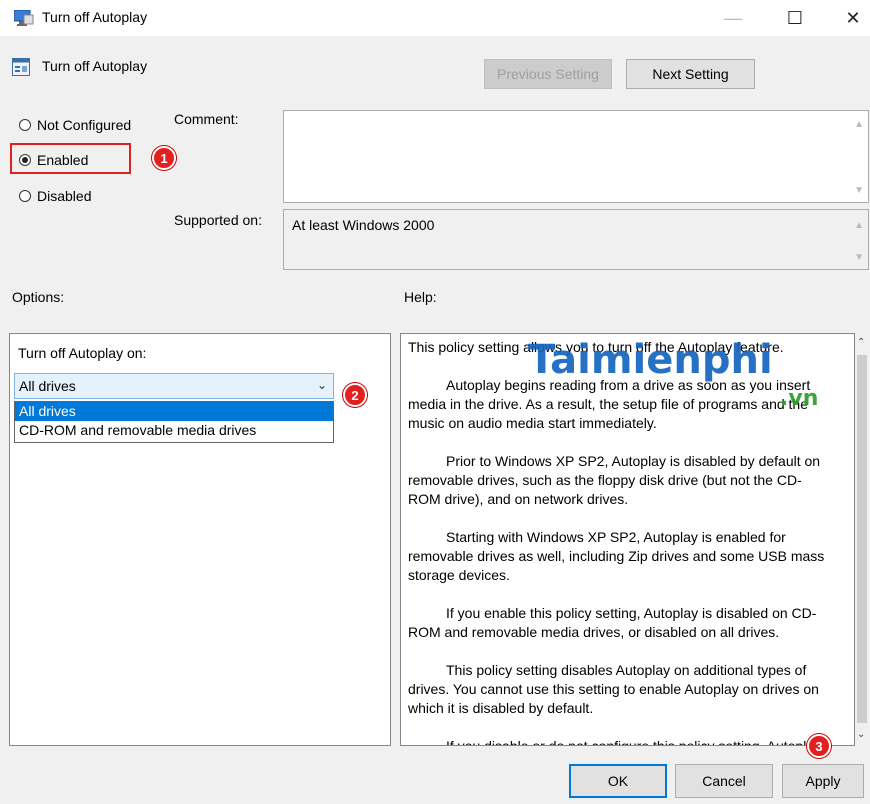 Image resolution: width=870 pixels, height=804 pixels. Describe the element at coordinates (95, 17) in the screenshot. I see `window-title: Turn off Autoplay` at that location.